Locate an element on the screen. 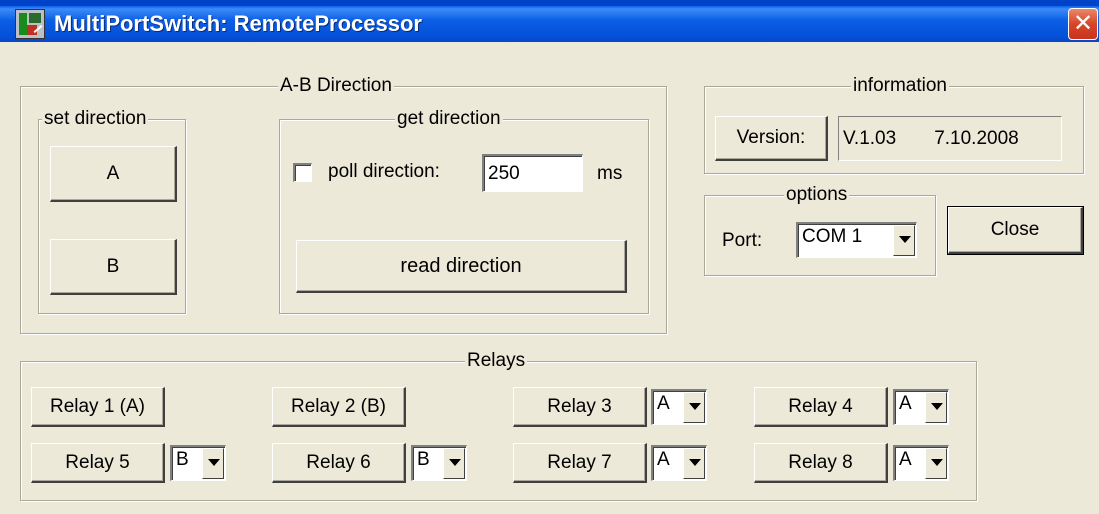 The width and height of the screenshot is (1099, 514). relay-3-button: Relay 3 is located at coordinates (580, 407).